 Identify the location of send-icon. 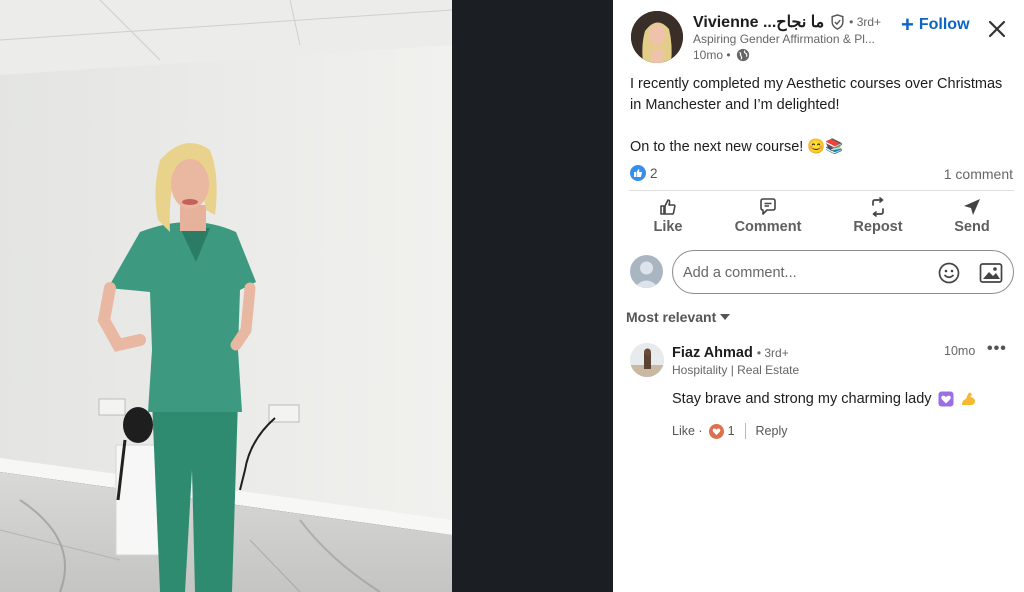
(972, 207).